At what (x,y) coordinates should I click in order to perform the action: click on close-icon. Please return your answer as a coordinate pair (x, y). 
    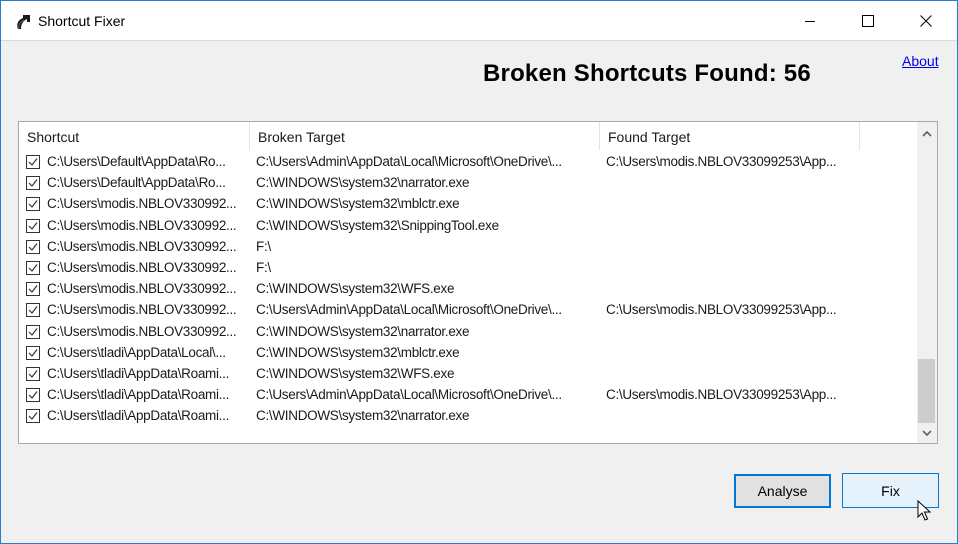
    Looking at the image, I should click on (926, 21).